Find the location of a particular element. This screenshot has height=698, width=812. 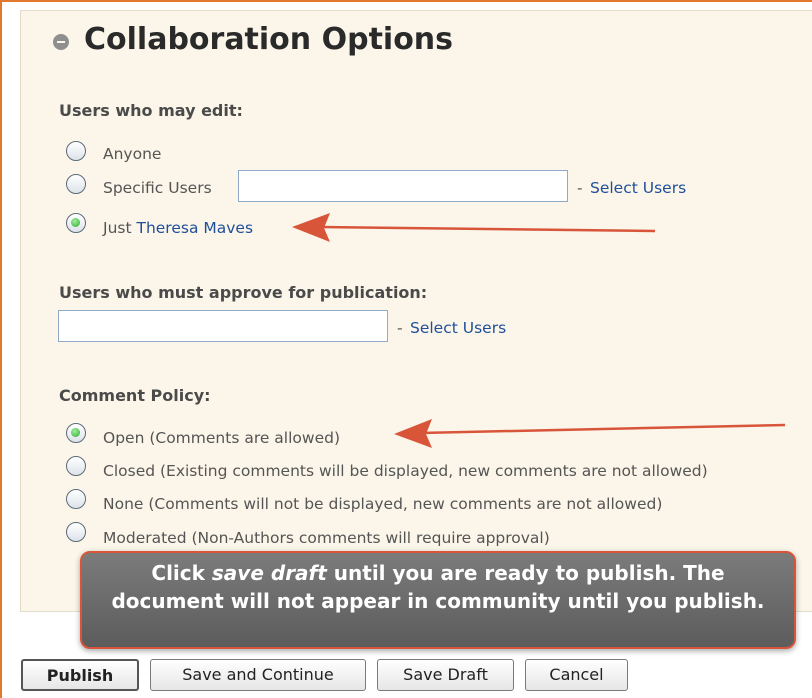

arrow-to-just-me is located at coordinates (474, 227).